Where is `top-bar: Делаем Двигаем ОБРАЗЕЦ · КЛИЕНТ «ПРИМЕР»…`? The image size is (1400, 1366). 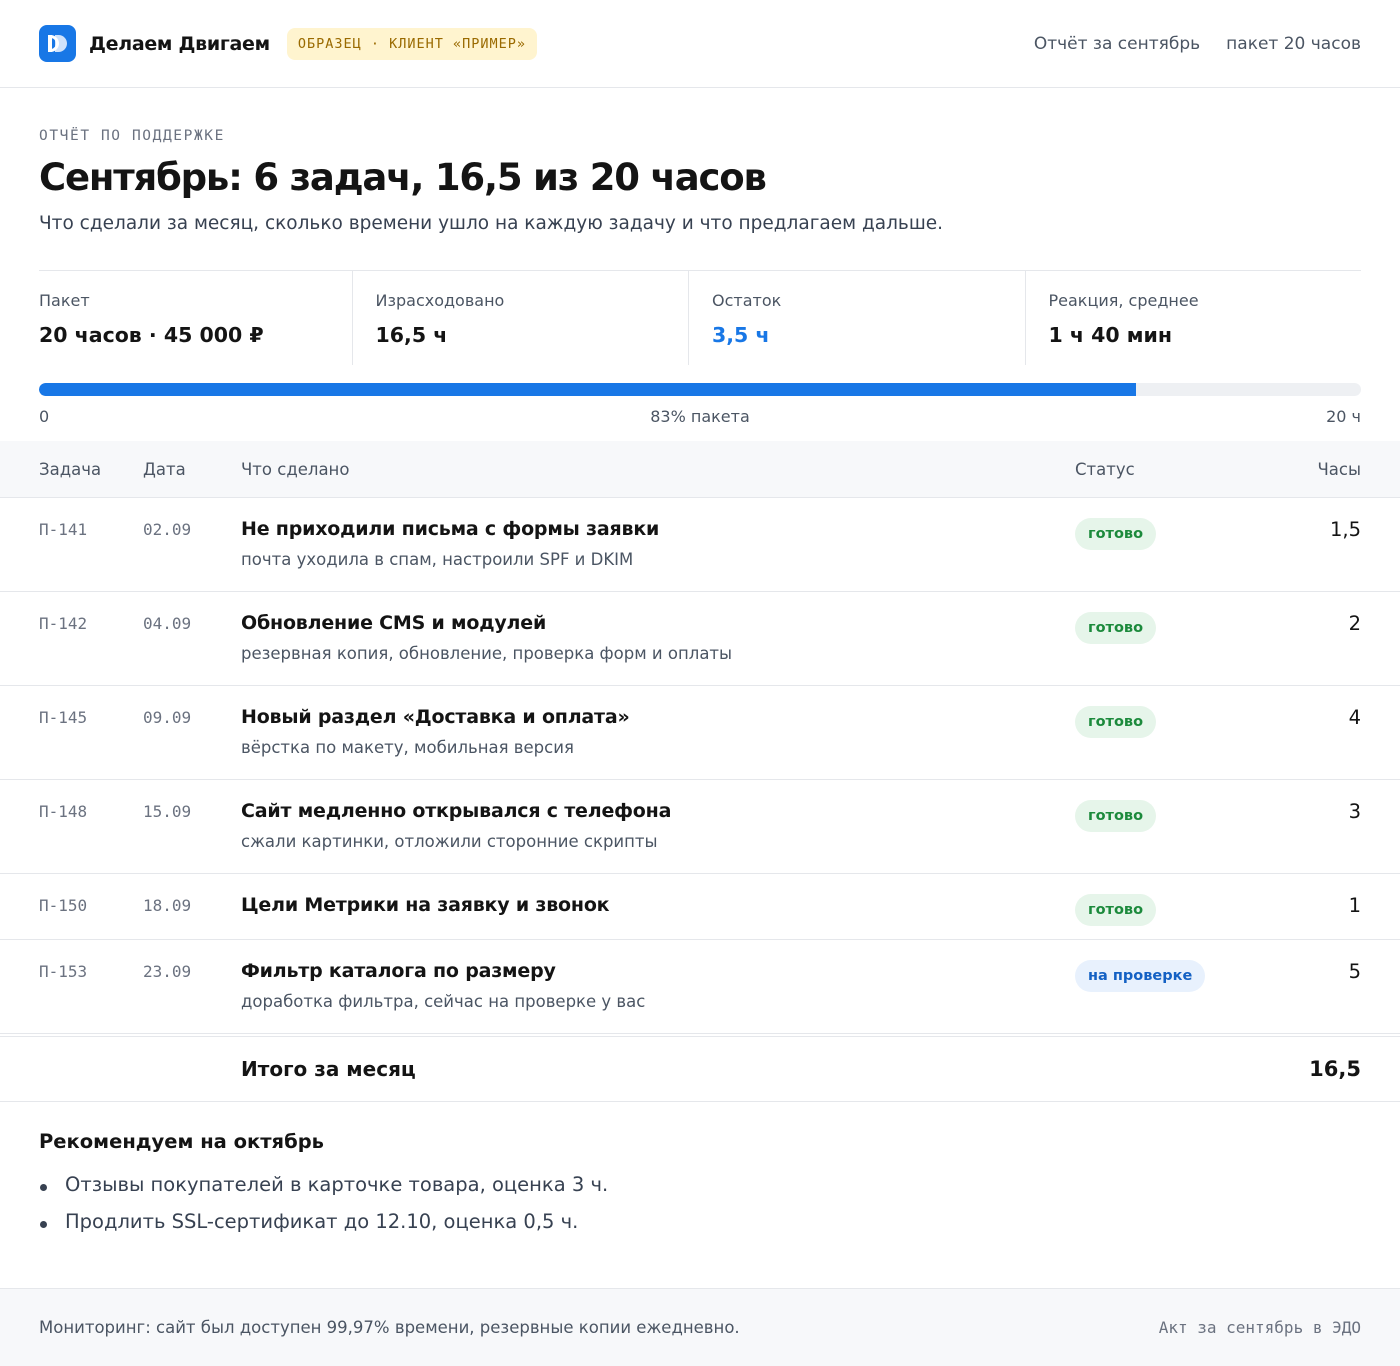
top-bar: Делаем Двигаем ОБРАЗЕЦ · КЛИЕНТ «ПРИМЕР»… is located at coordinates (700, 44).